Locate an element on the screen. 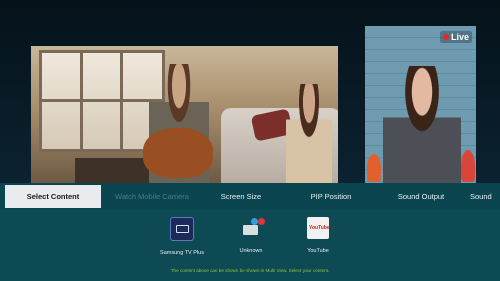  live-dot-icon is located at coordinates (445, 37).